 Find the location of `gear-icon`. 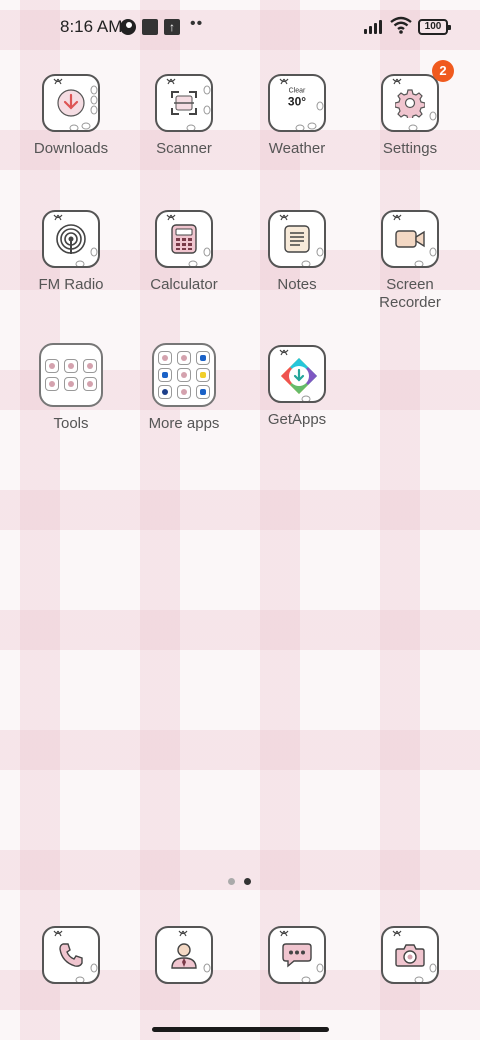

gear-icon is located at coordinates (410, 103).